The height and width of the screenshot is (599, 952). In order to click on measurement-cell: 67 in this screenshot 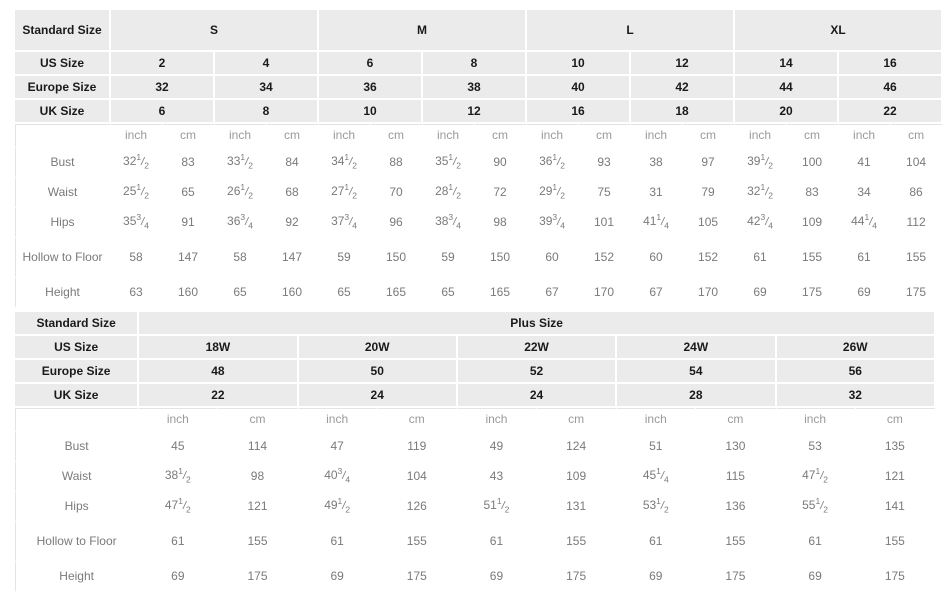, I will do `click(657, 293)`.